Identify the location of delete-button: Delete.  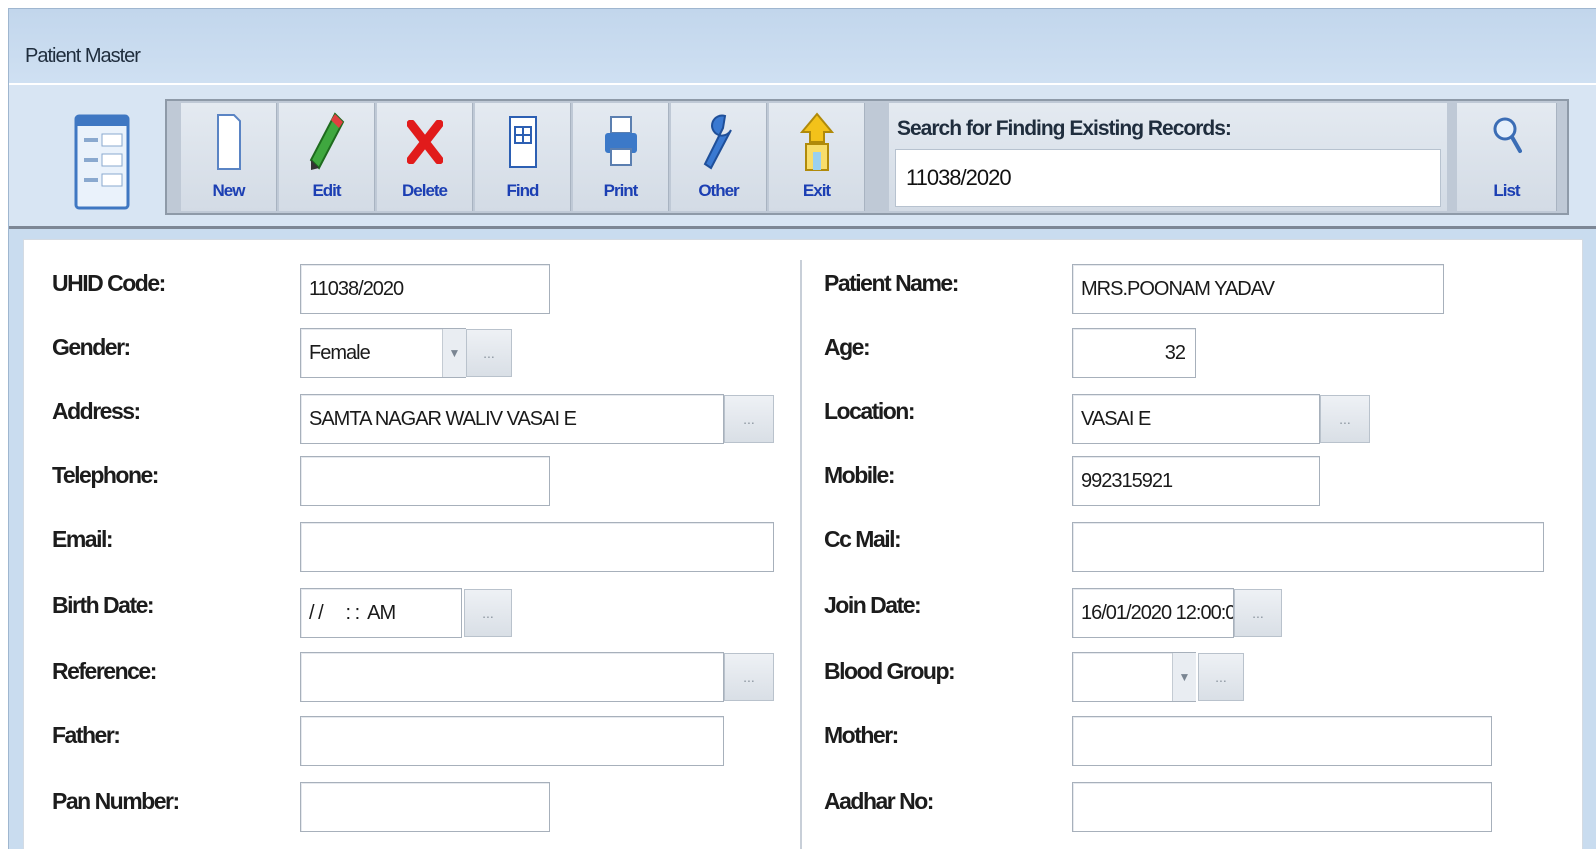
(425, 157).